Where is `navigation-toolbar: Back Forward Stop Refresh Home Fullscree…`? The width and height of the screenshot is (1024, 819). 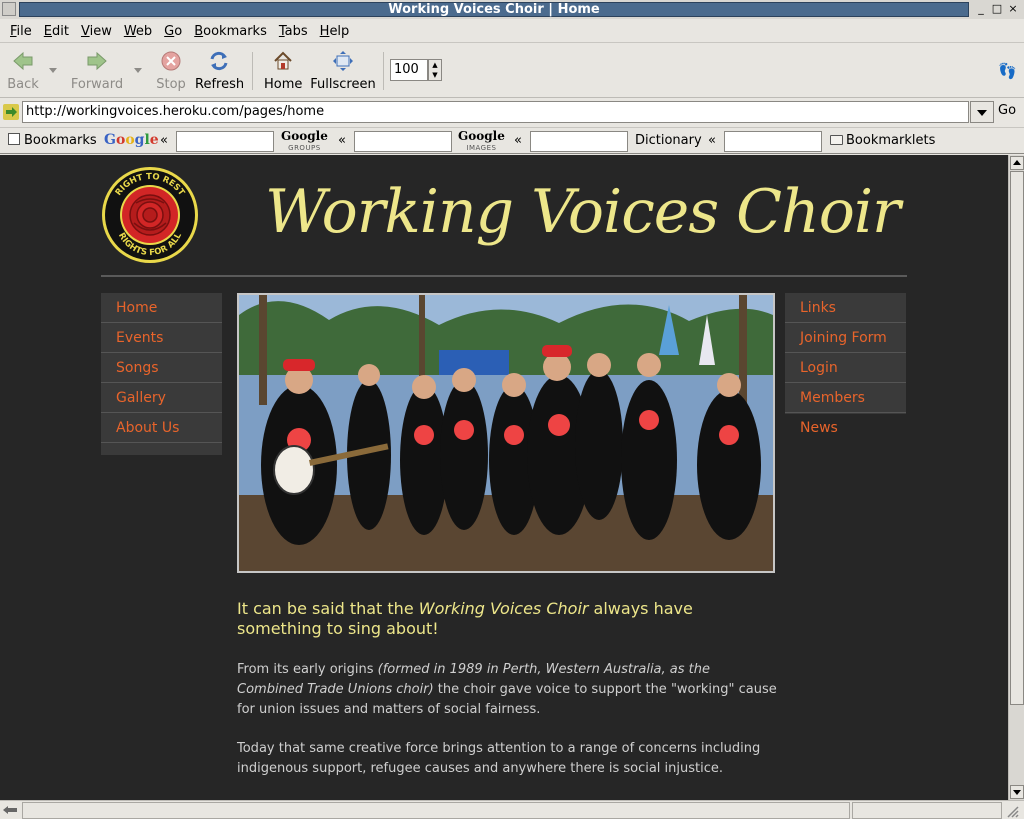
navigation-toolbar: Back Forward Stop Refresh Home Fullscree… is located at coordinates (512, 71).